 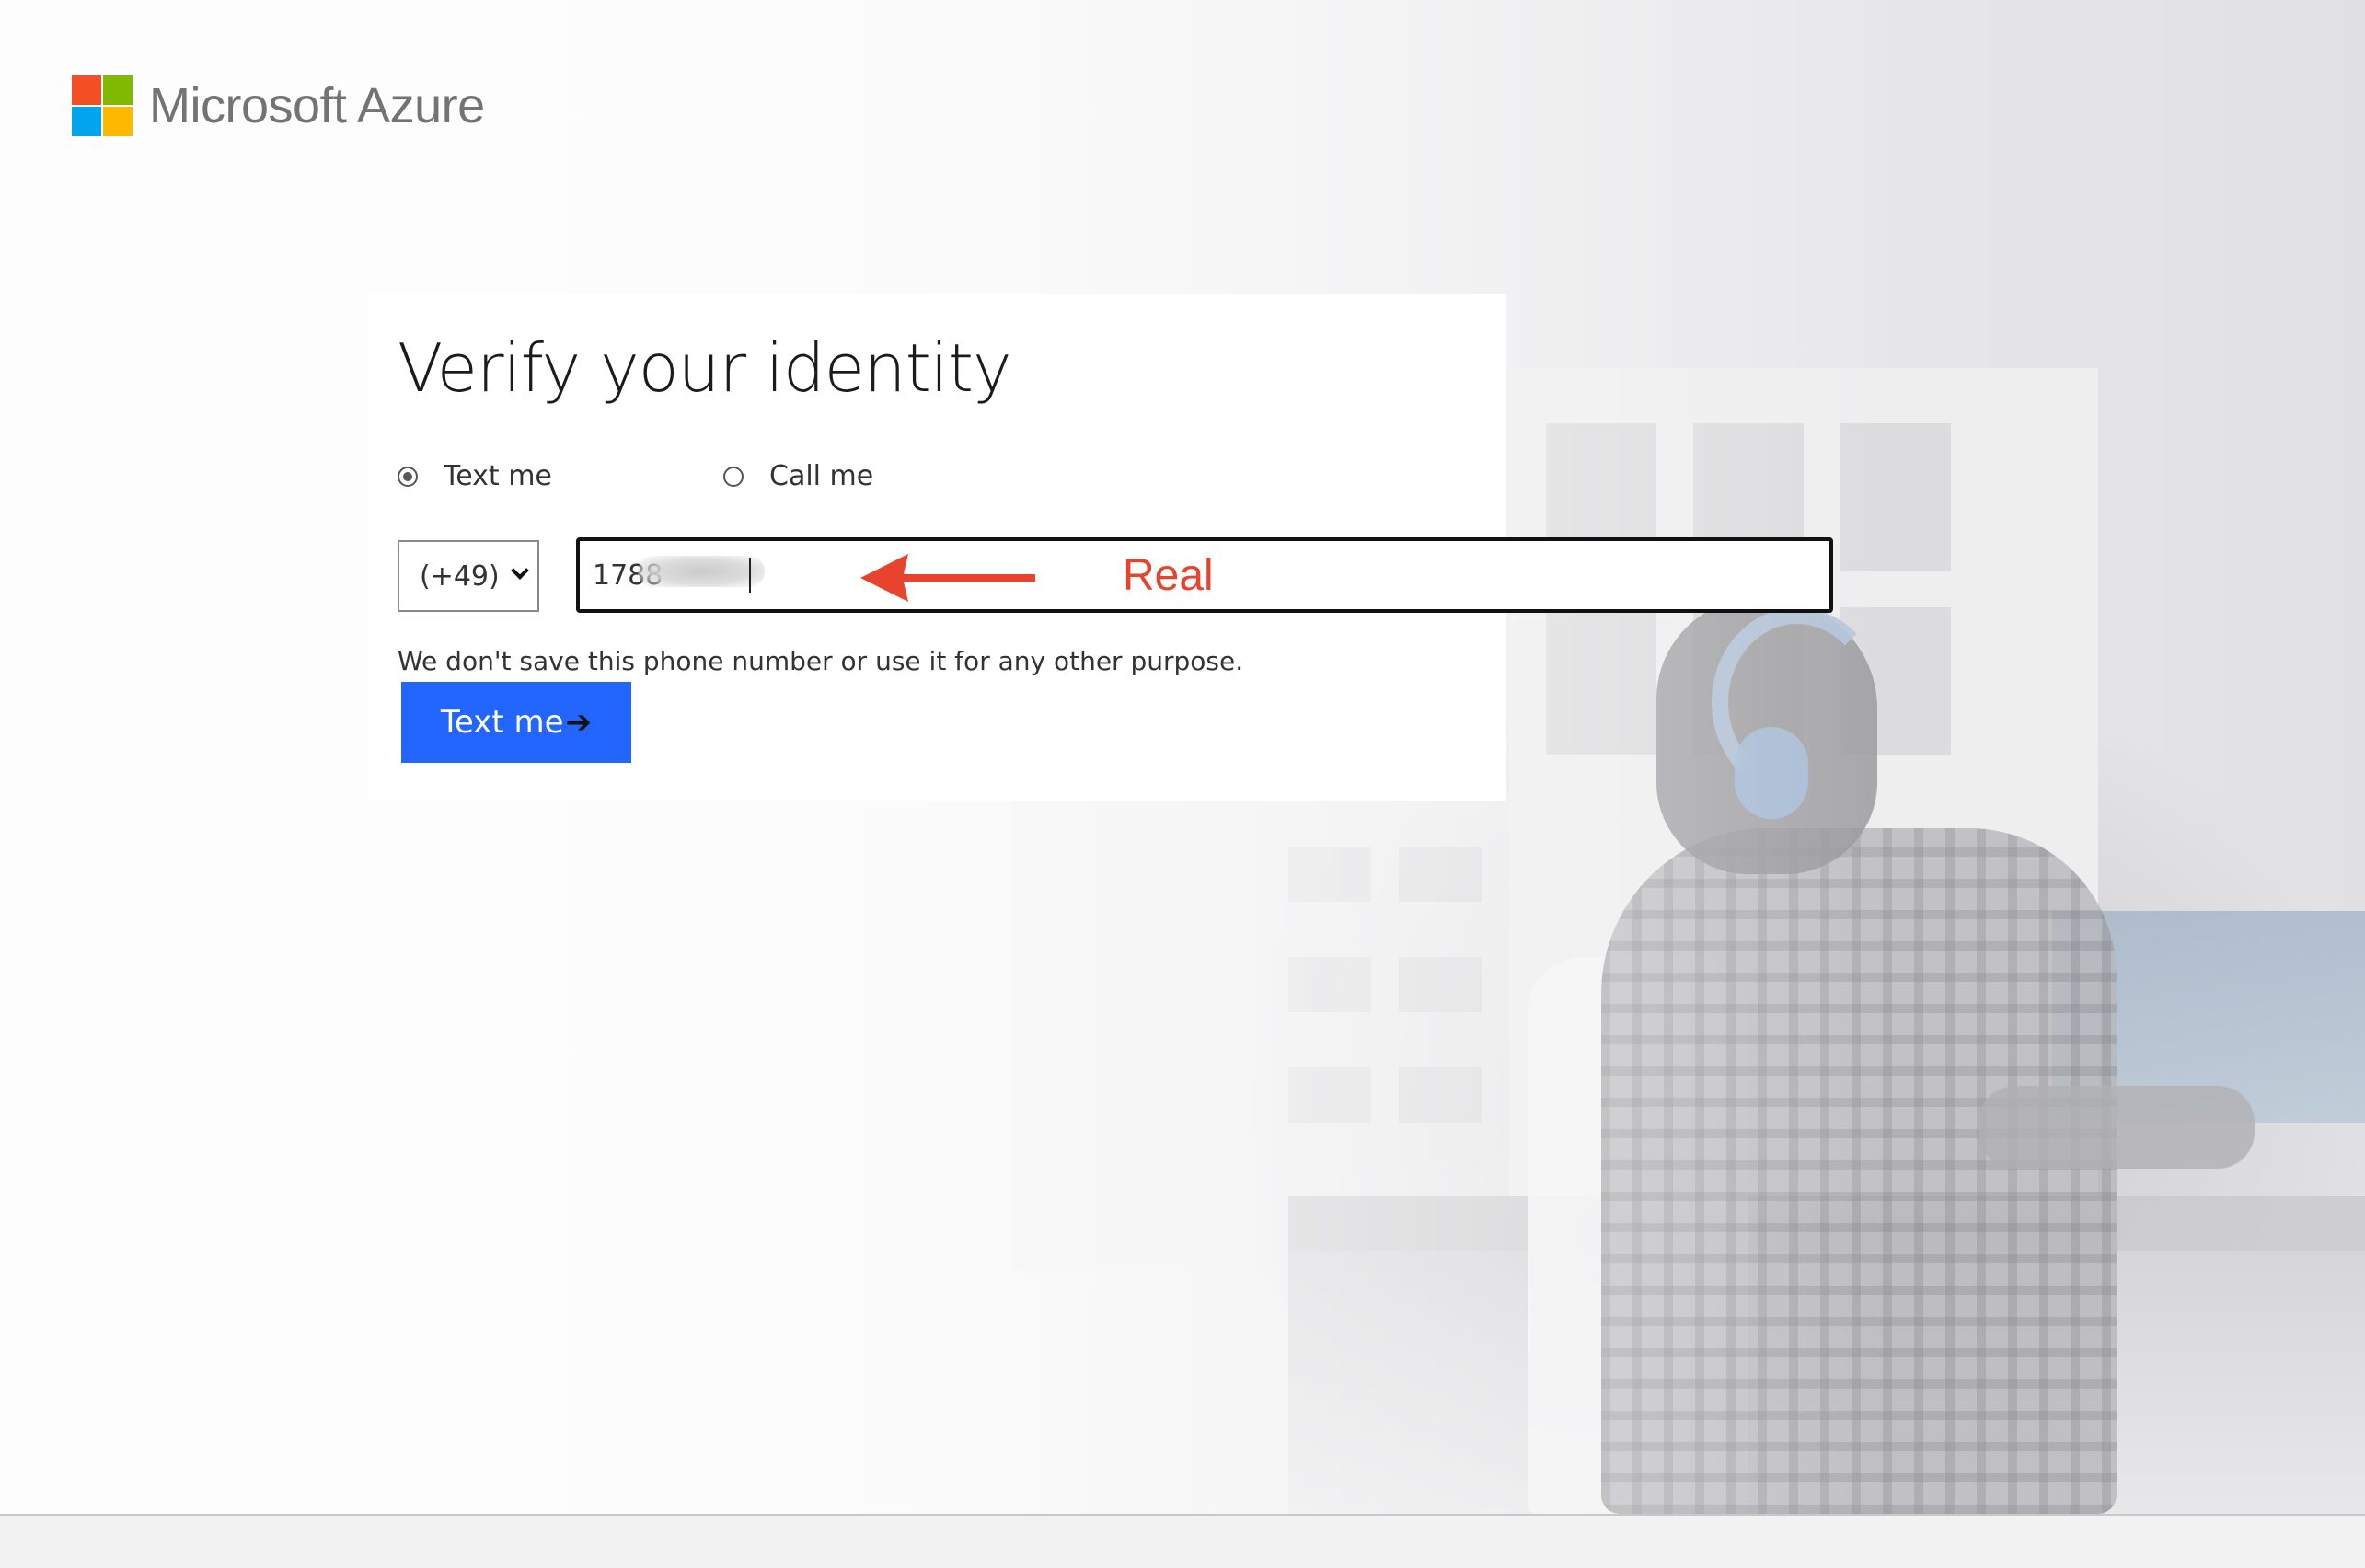 I want to click on annotation-arrow-icon, so click(x=948, y=578).